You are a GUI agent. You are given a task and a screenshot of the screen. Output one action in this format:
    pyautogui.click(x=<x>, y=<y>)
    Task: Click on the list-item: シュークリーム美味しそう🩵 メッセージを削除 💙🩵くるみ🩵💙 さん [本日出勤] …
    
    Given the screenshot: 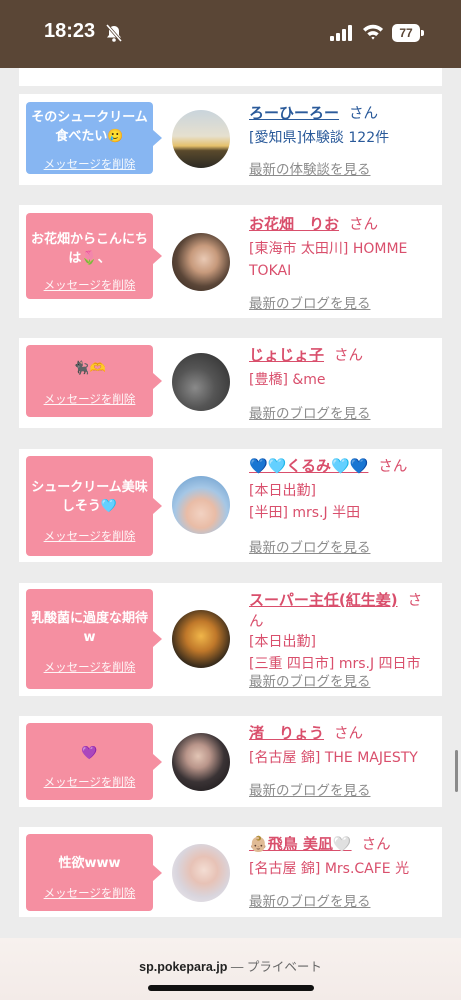 What is the action you would take?
    pyautogui.click(x=230, y=505)
    